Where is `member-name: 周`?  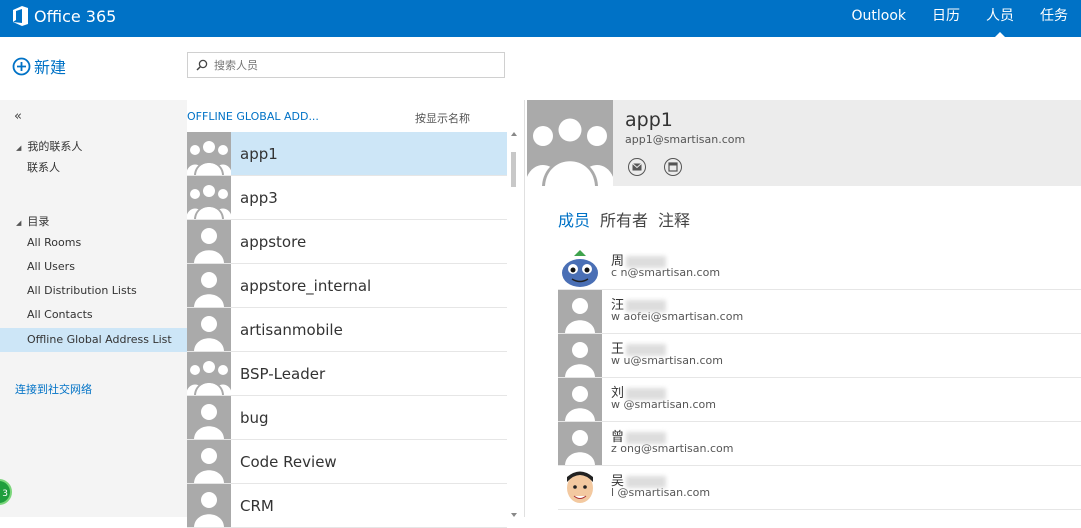 member-name: 周 is located at coordinates (665, 259).